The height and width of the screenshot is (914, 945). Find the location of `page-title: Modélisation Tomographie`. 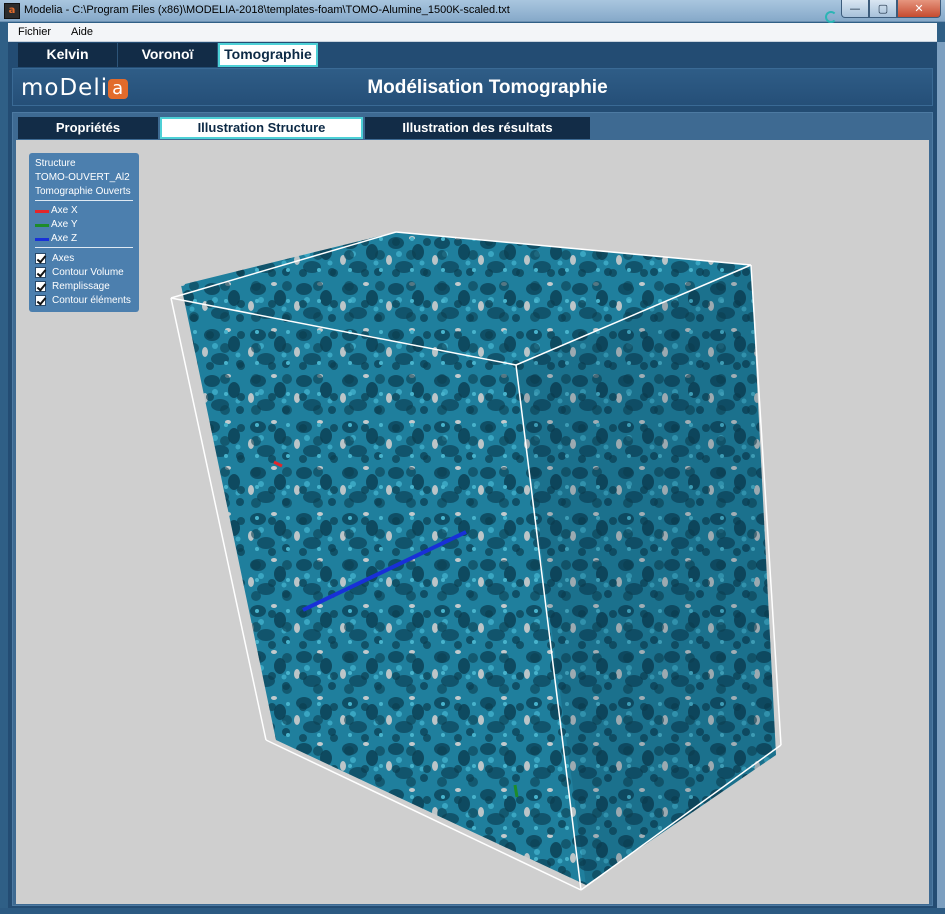

page-title: Modélisation Tomographie is located at coordinates (487, 87).